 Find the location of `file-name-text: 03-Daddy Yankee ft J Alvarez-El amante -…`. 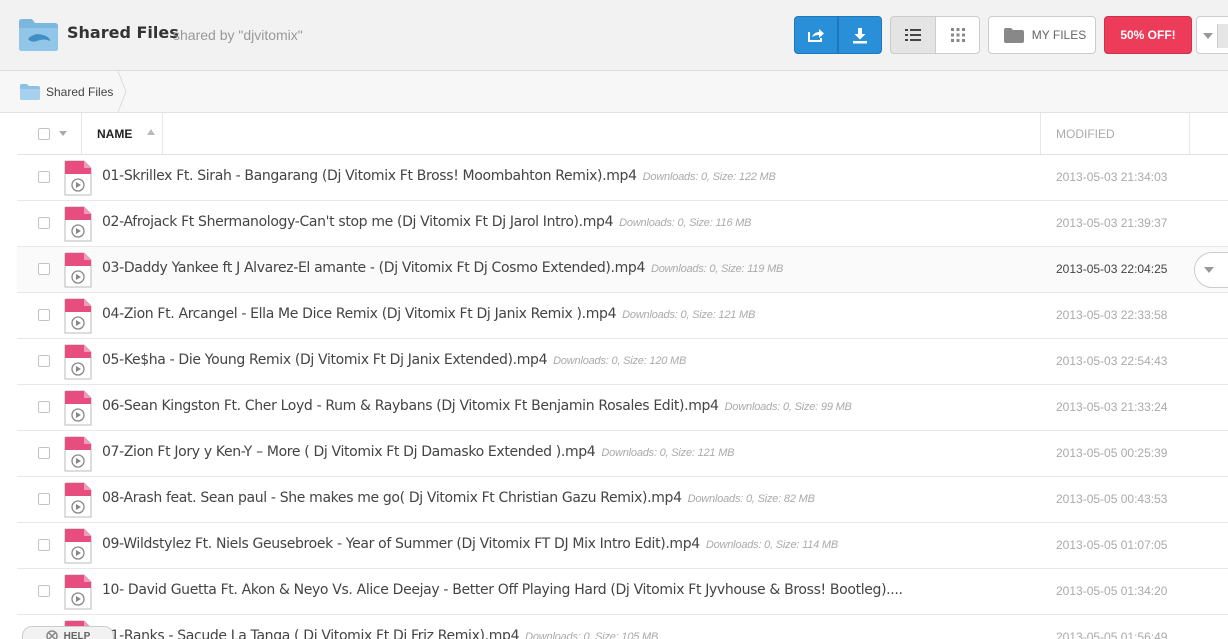

file-name-text: 03-Daddy Yankee ft J Alvarez-El amante -… is located at coordinates (373, 268).